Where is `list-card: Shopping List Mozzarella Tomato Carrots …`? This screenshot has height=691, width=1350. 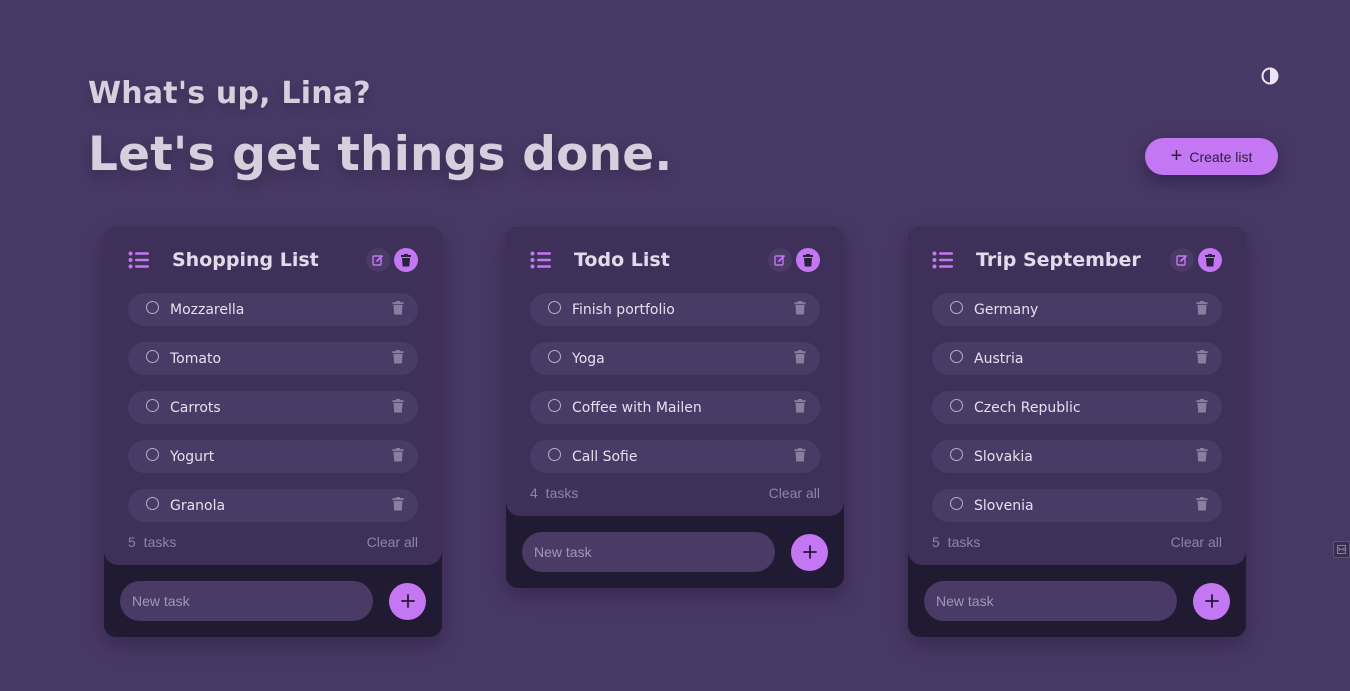 list-card: Shopping List Mozzarella Tomato Carrots … is located at coordinates (273, 432).